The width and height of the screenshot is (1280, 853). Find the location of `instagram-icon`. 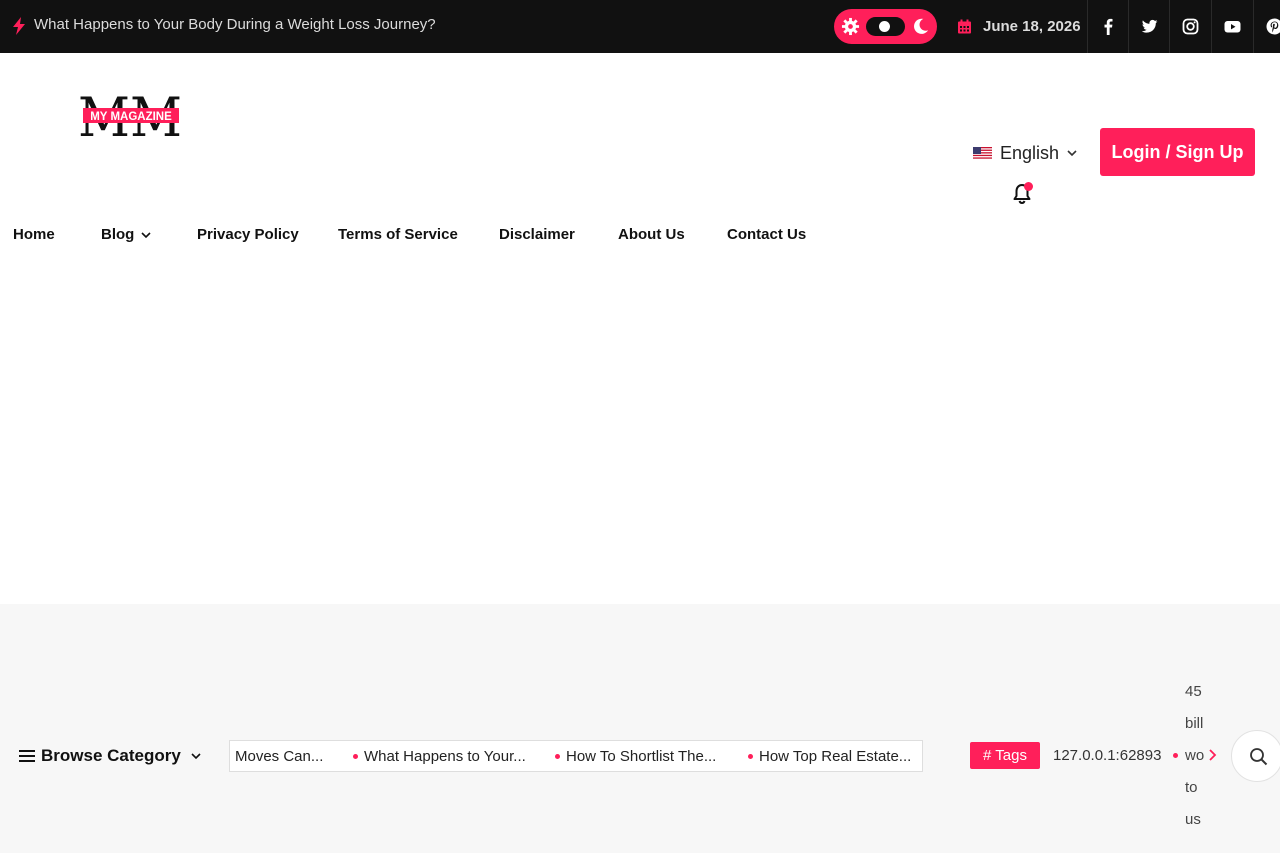

instagram-icon is located at coordinates (1190, 26).